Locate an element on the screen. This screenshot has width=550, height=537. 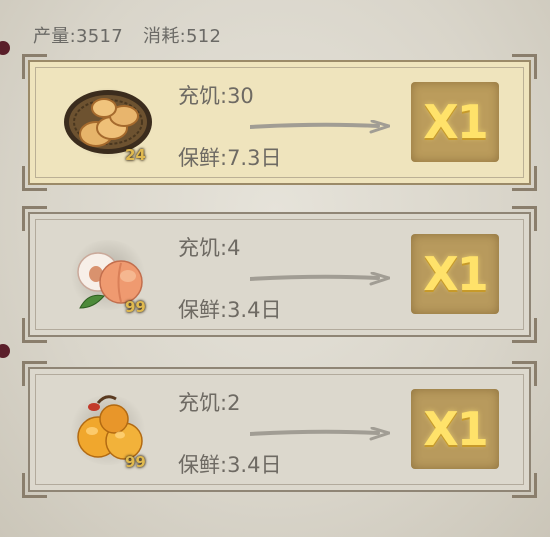
hunger-value: 充饥:30 is located at coordinates (216, 96).